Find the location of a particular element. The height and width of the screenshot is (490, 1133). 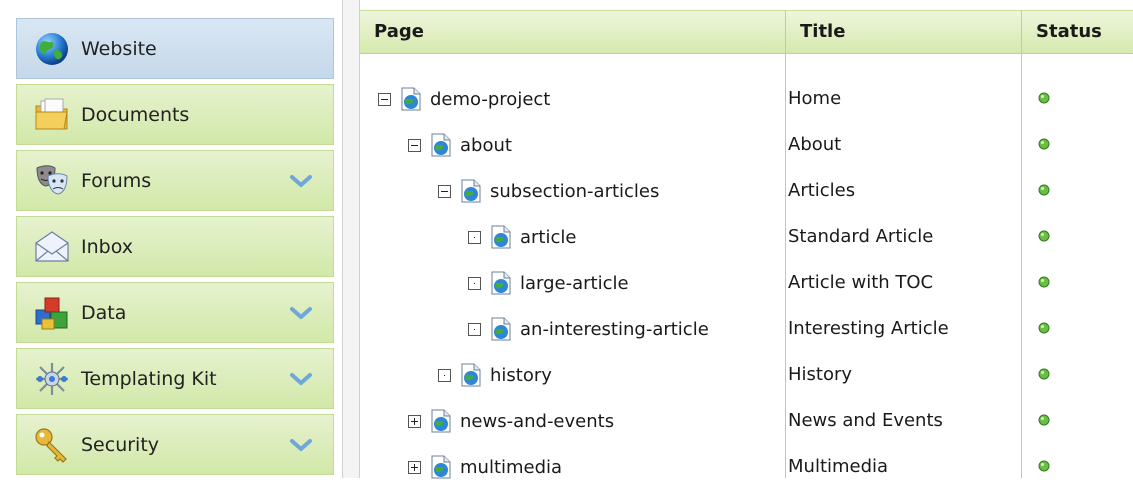

table-row: subsection-articles Articles is located at coordinates (746, 191).